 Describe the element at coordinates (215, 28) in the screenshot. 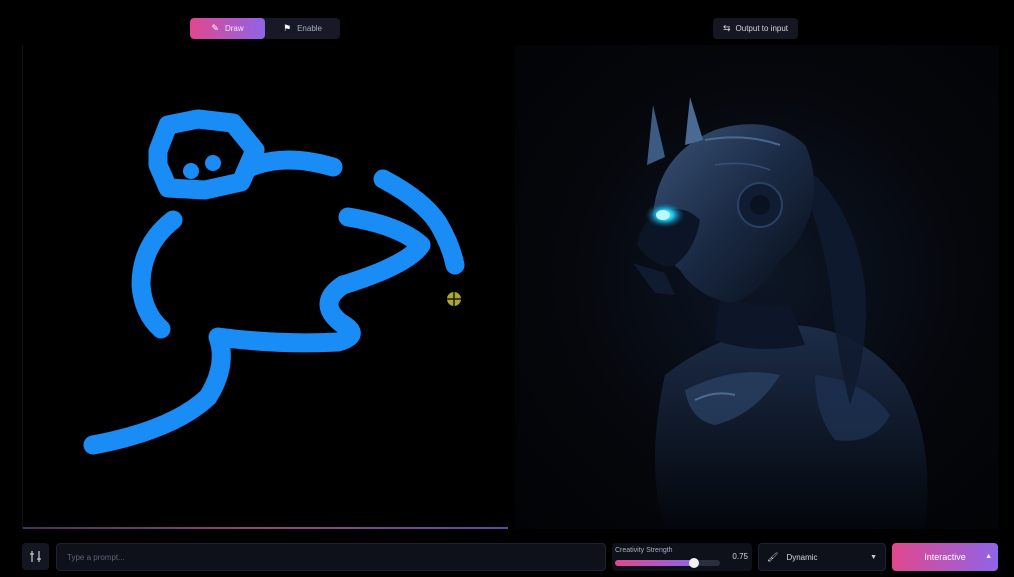

I see `pen-icon: ✎` at that location.